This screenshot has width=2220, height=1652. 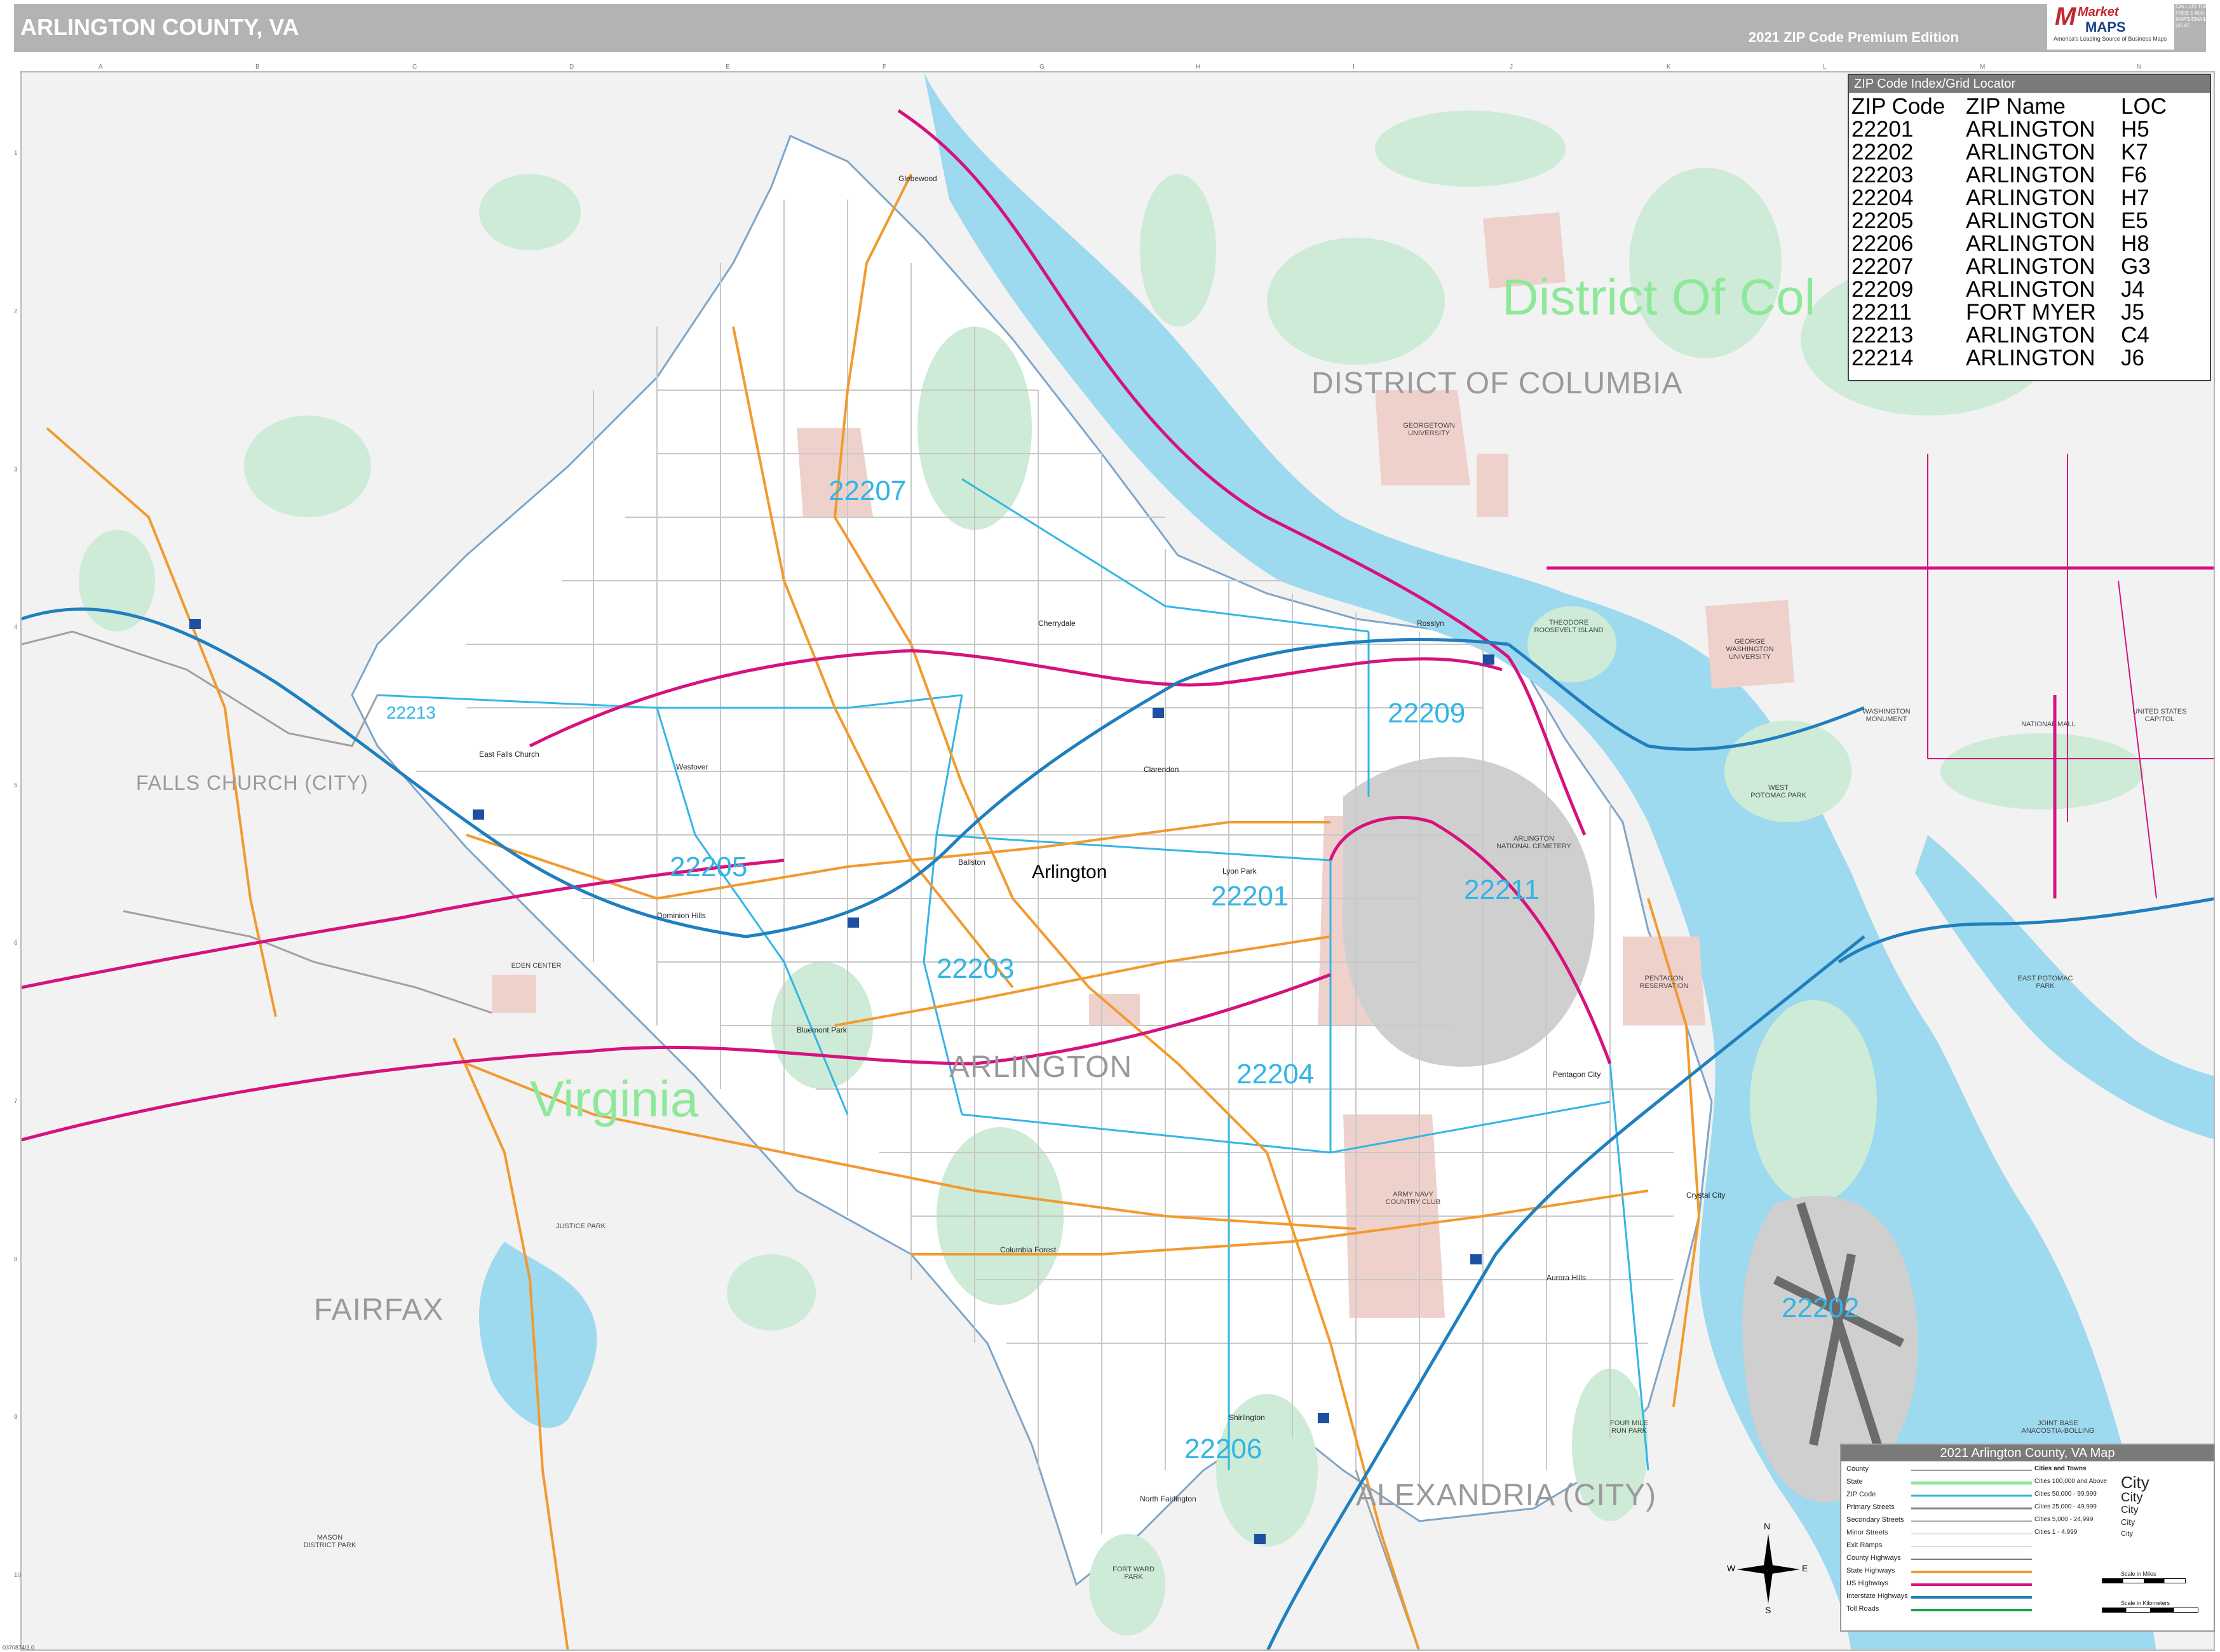 I want to click on grid-letter-M: M, so click(x=1983, y=67).